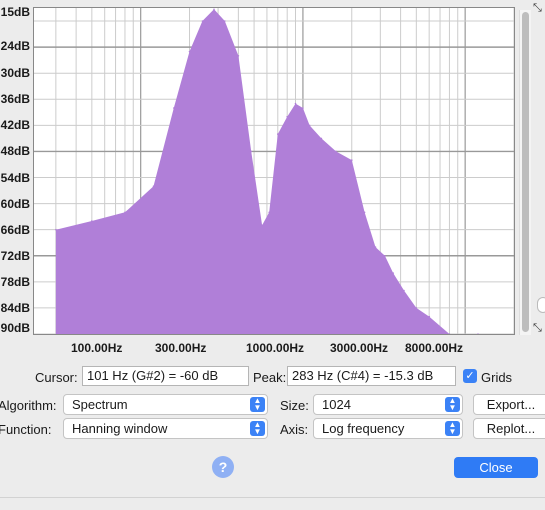 This screenshot has width=545, height=510. I want to click on scroll-thumb, so click(525, 172).